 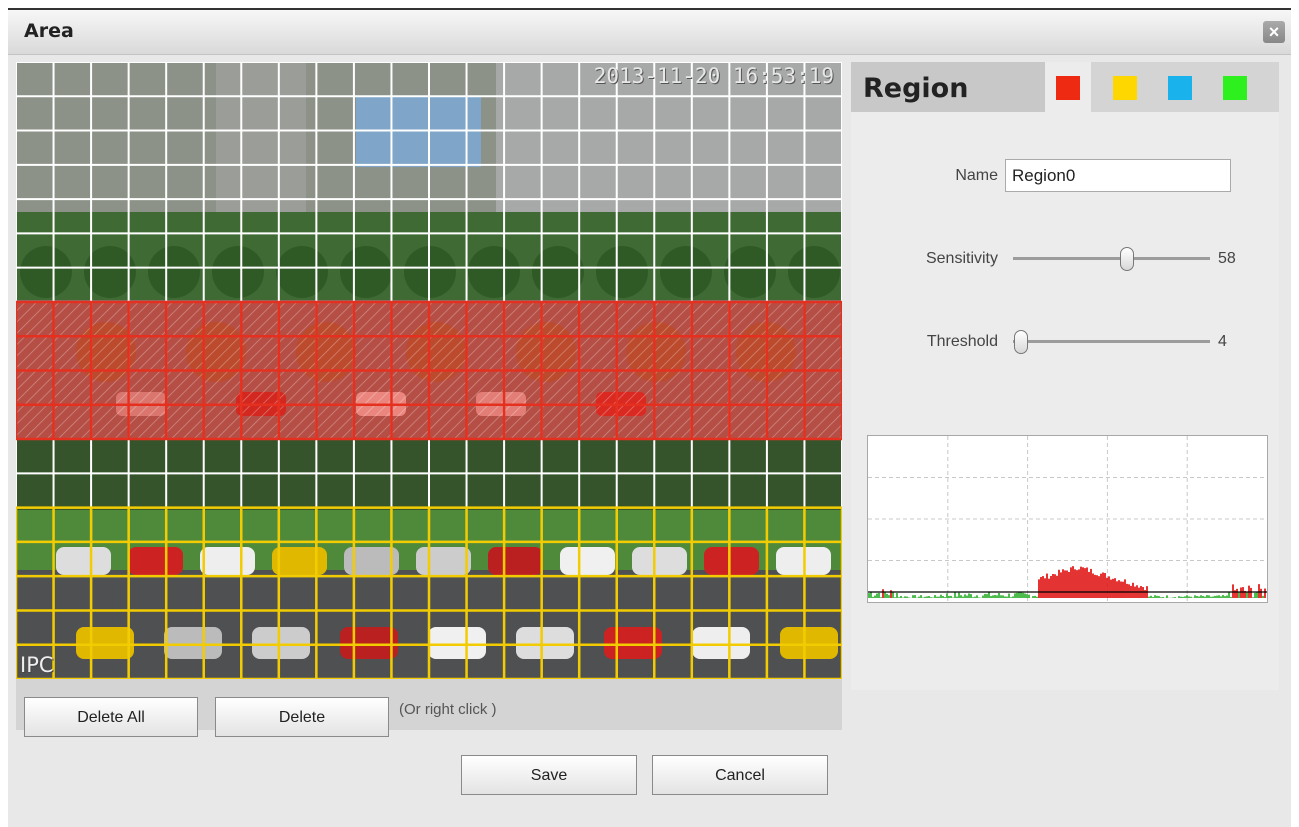 I want to click on region-color-yellow, so click(x=1125, y=88).